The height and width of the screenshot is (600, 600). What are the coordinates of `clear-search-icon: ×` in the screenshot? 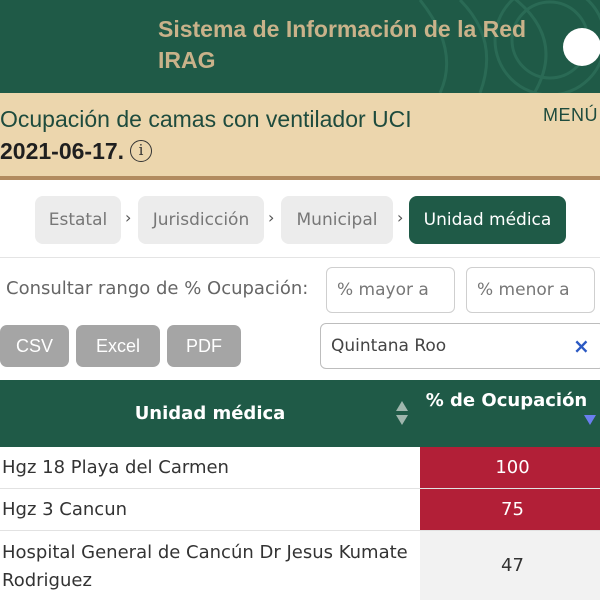 It's located at (581, 346).